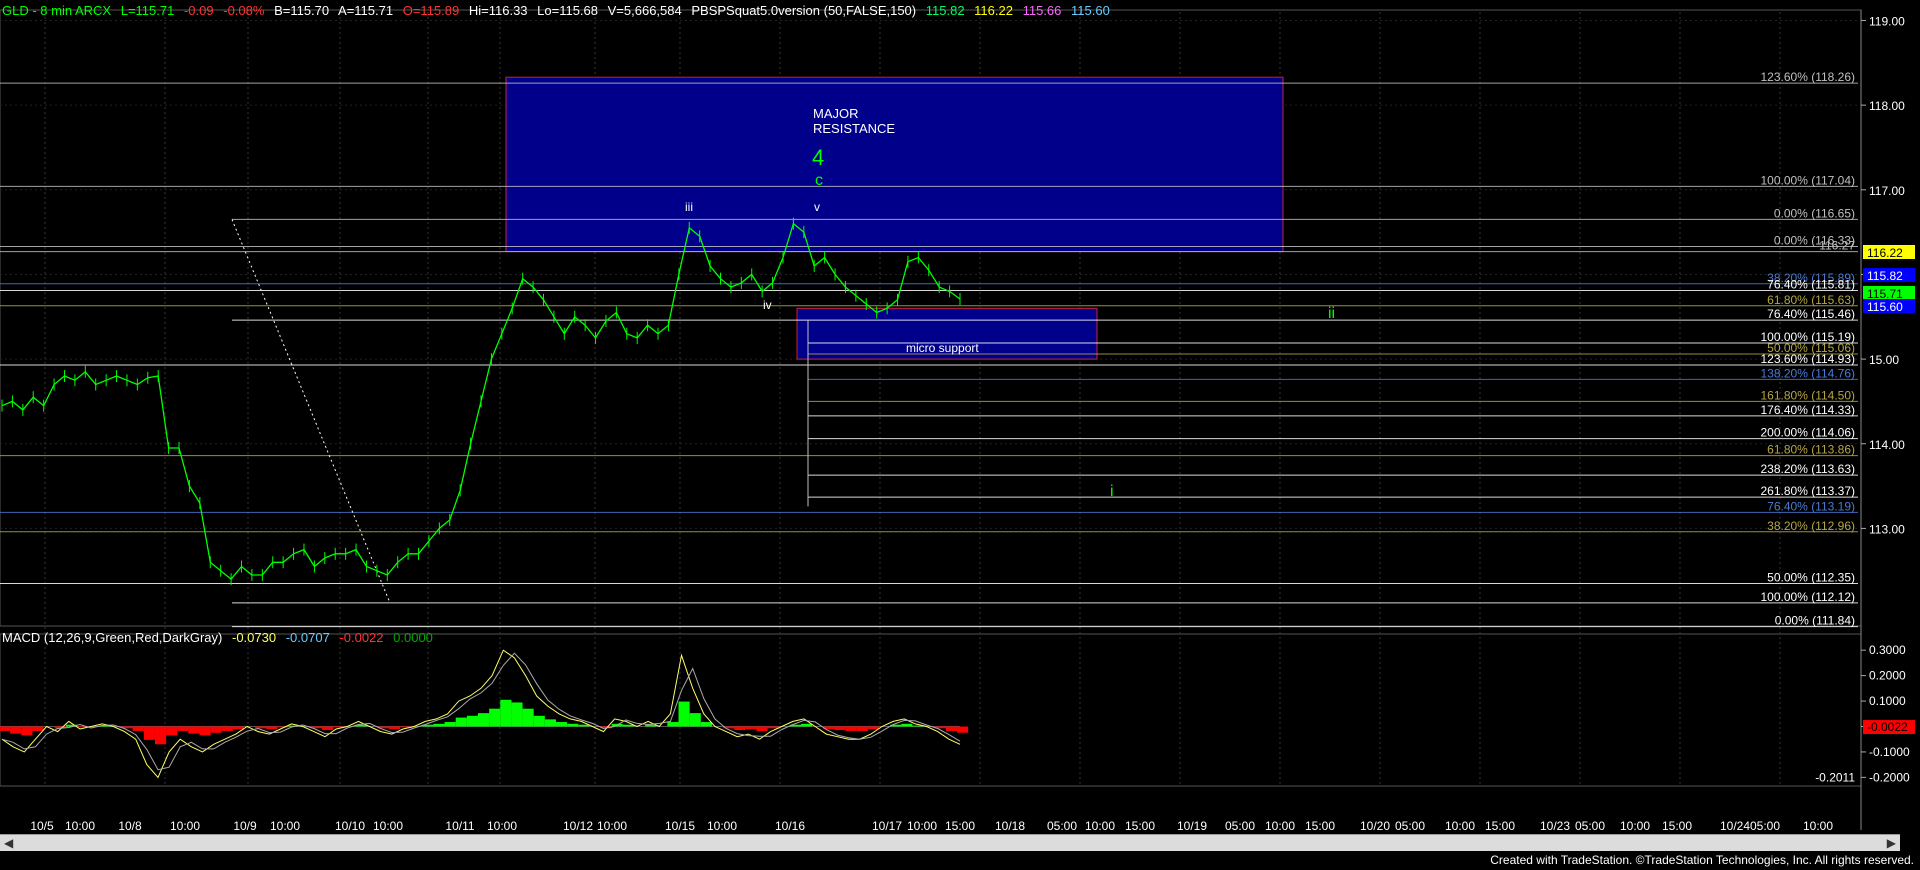 This screenshot has height=870, width=1920. Describe the element at coordinates (578, 826) in the screenshot. I see `x-axis-label: 10/12` at that location.